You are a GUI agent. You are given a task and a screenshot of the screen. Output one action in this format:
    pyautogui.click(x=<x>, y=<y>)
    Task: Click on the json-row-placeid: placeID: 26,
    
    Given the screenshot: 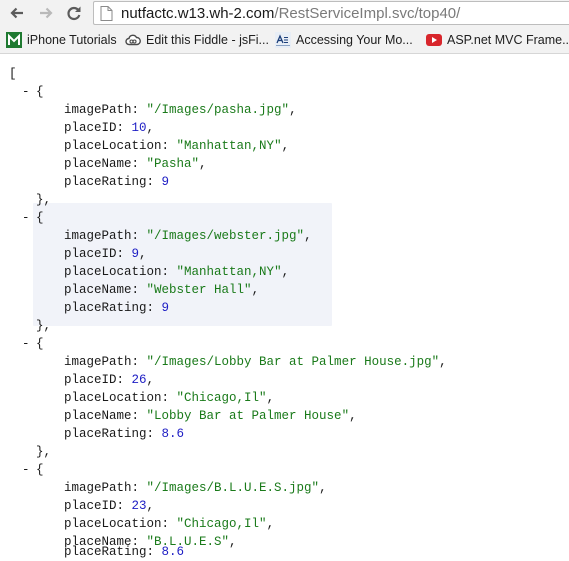 What is the action you would take?
    pyautogui.click(x=109, y=380)
    